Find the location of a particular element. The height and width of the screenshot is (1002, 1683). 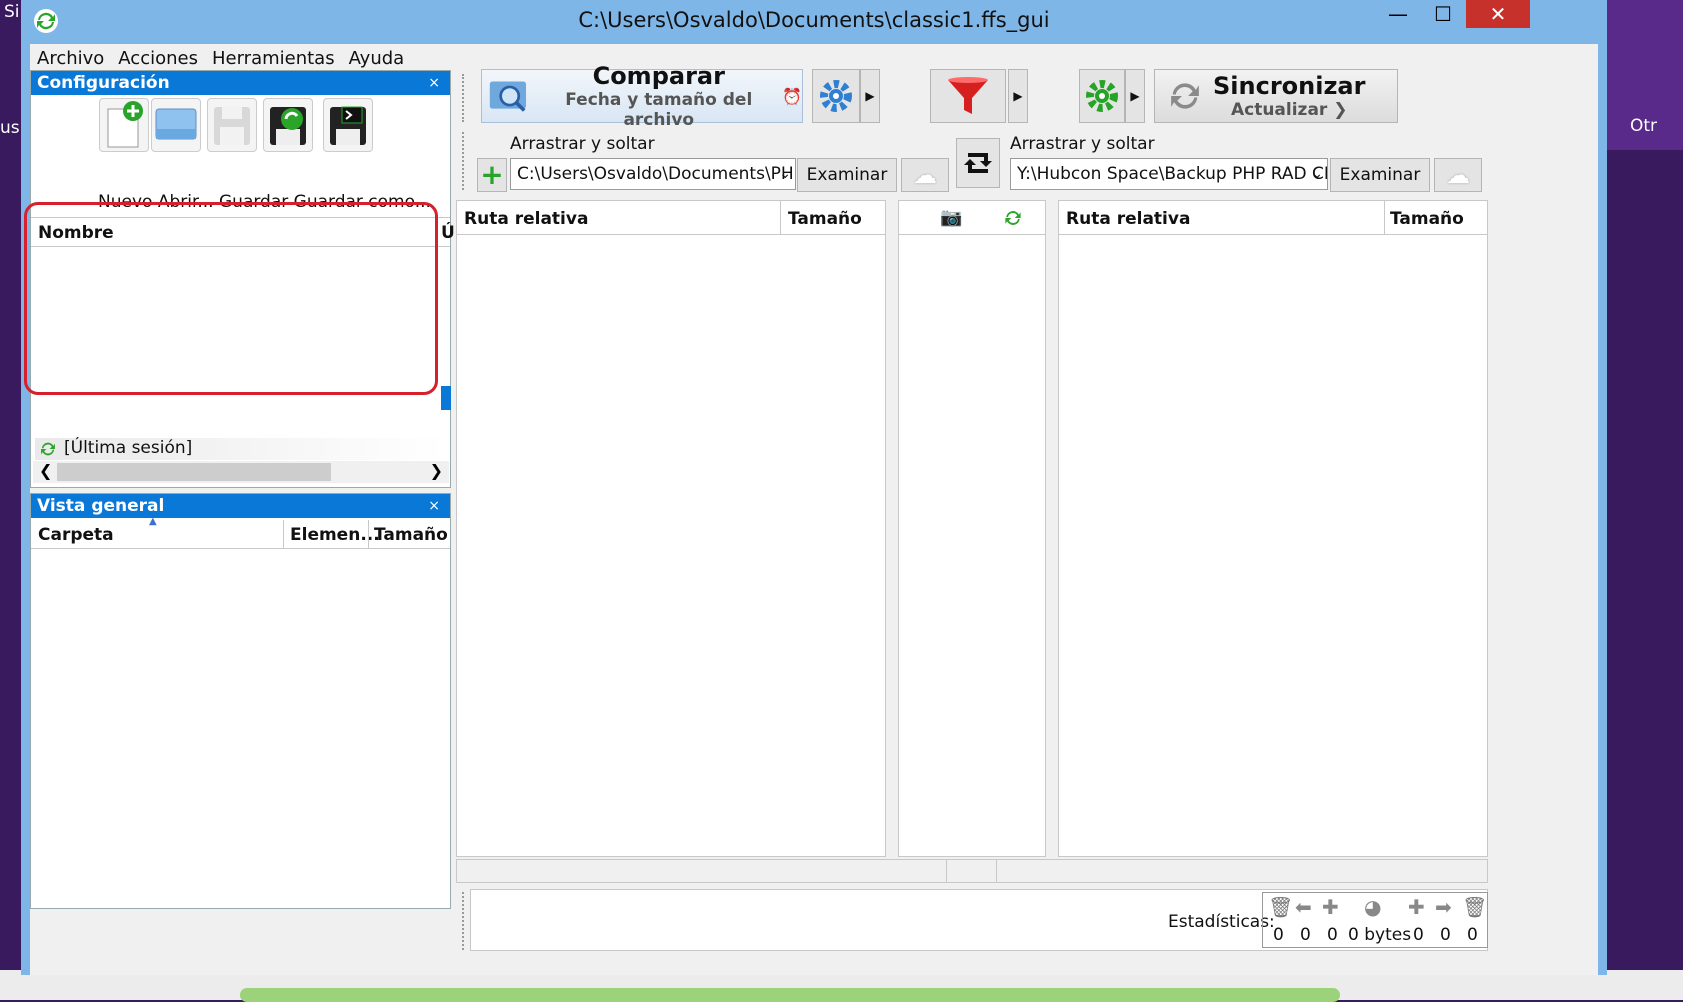

right-column-ruta: Ruta relativa is located at coordinates (1128, 219).